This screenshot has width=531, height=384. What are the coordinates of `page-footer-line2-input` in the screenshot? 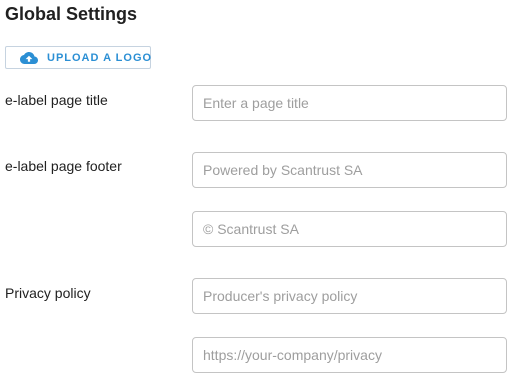 It's located at (349, 229).